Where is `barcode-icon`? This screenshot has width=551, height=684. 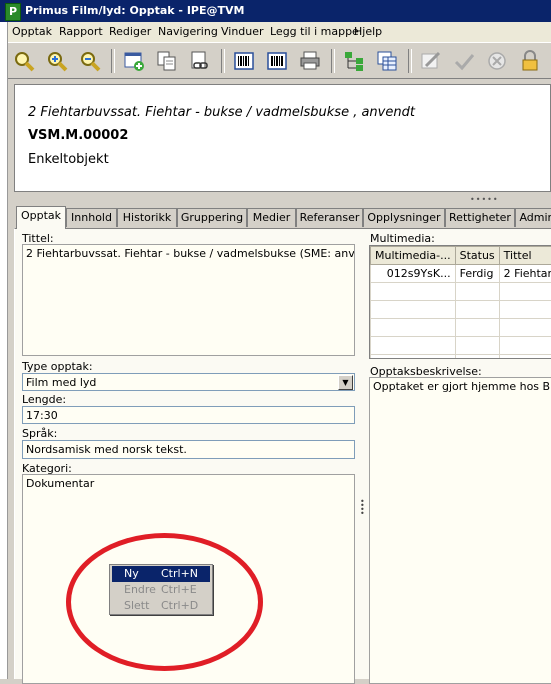 barcode-icon is located at coordinates (244, 61).